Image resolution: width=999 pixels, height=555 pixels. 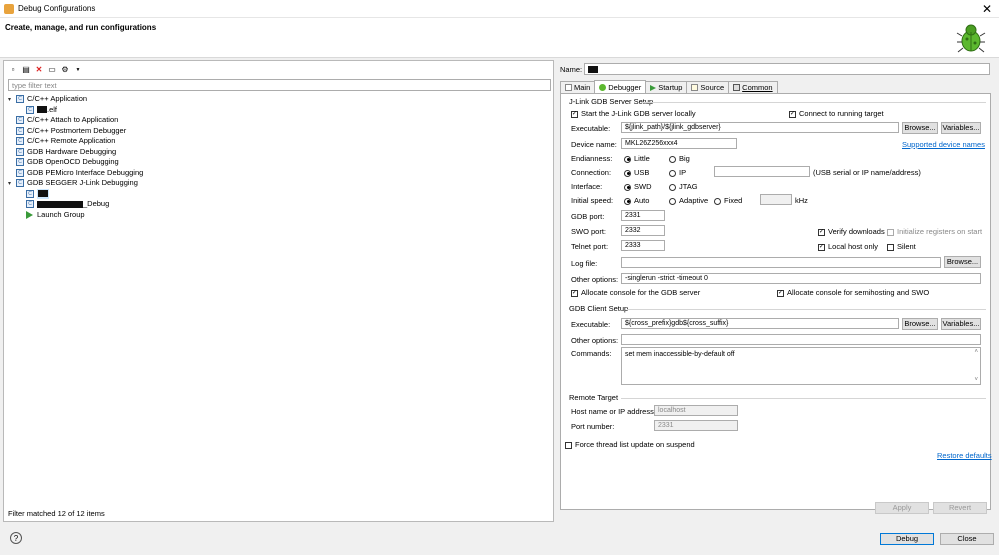 What do you see at coordinates (620, 86) in the screenshot?
I see `tab-debugger: Debugger` at bounding box center [620, 86].